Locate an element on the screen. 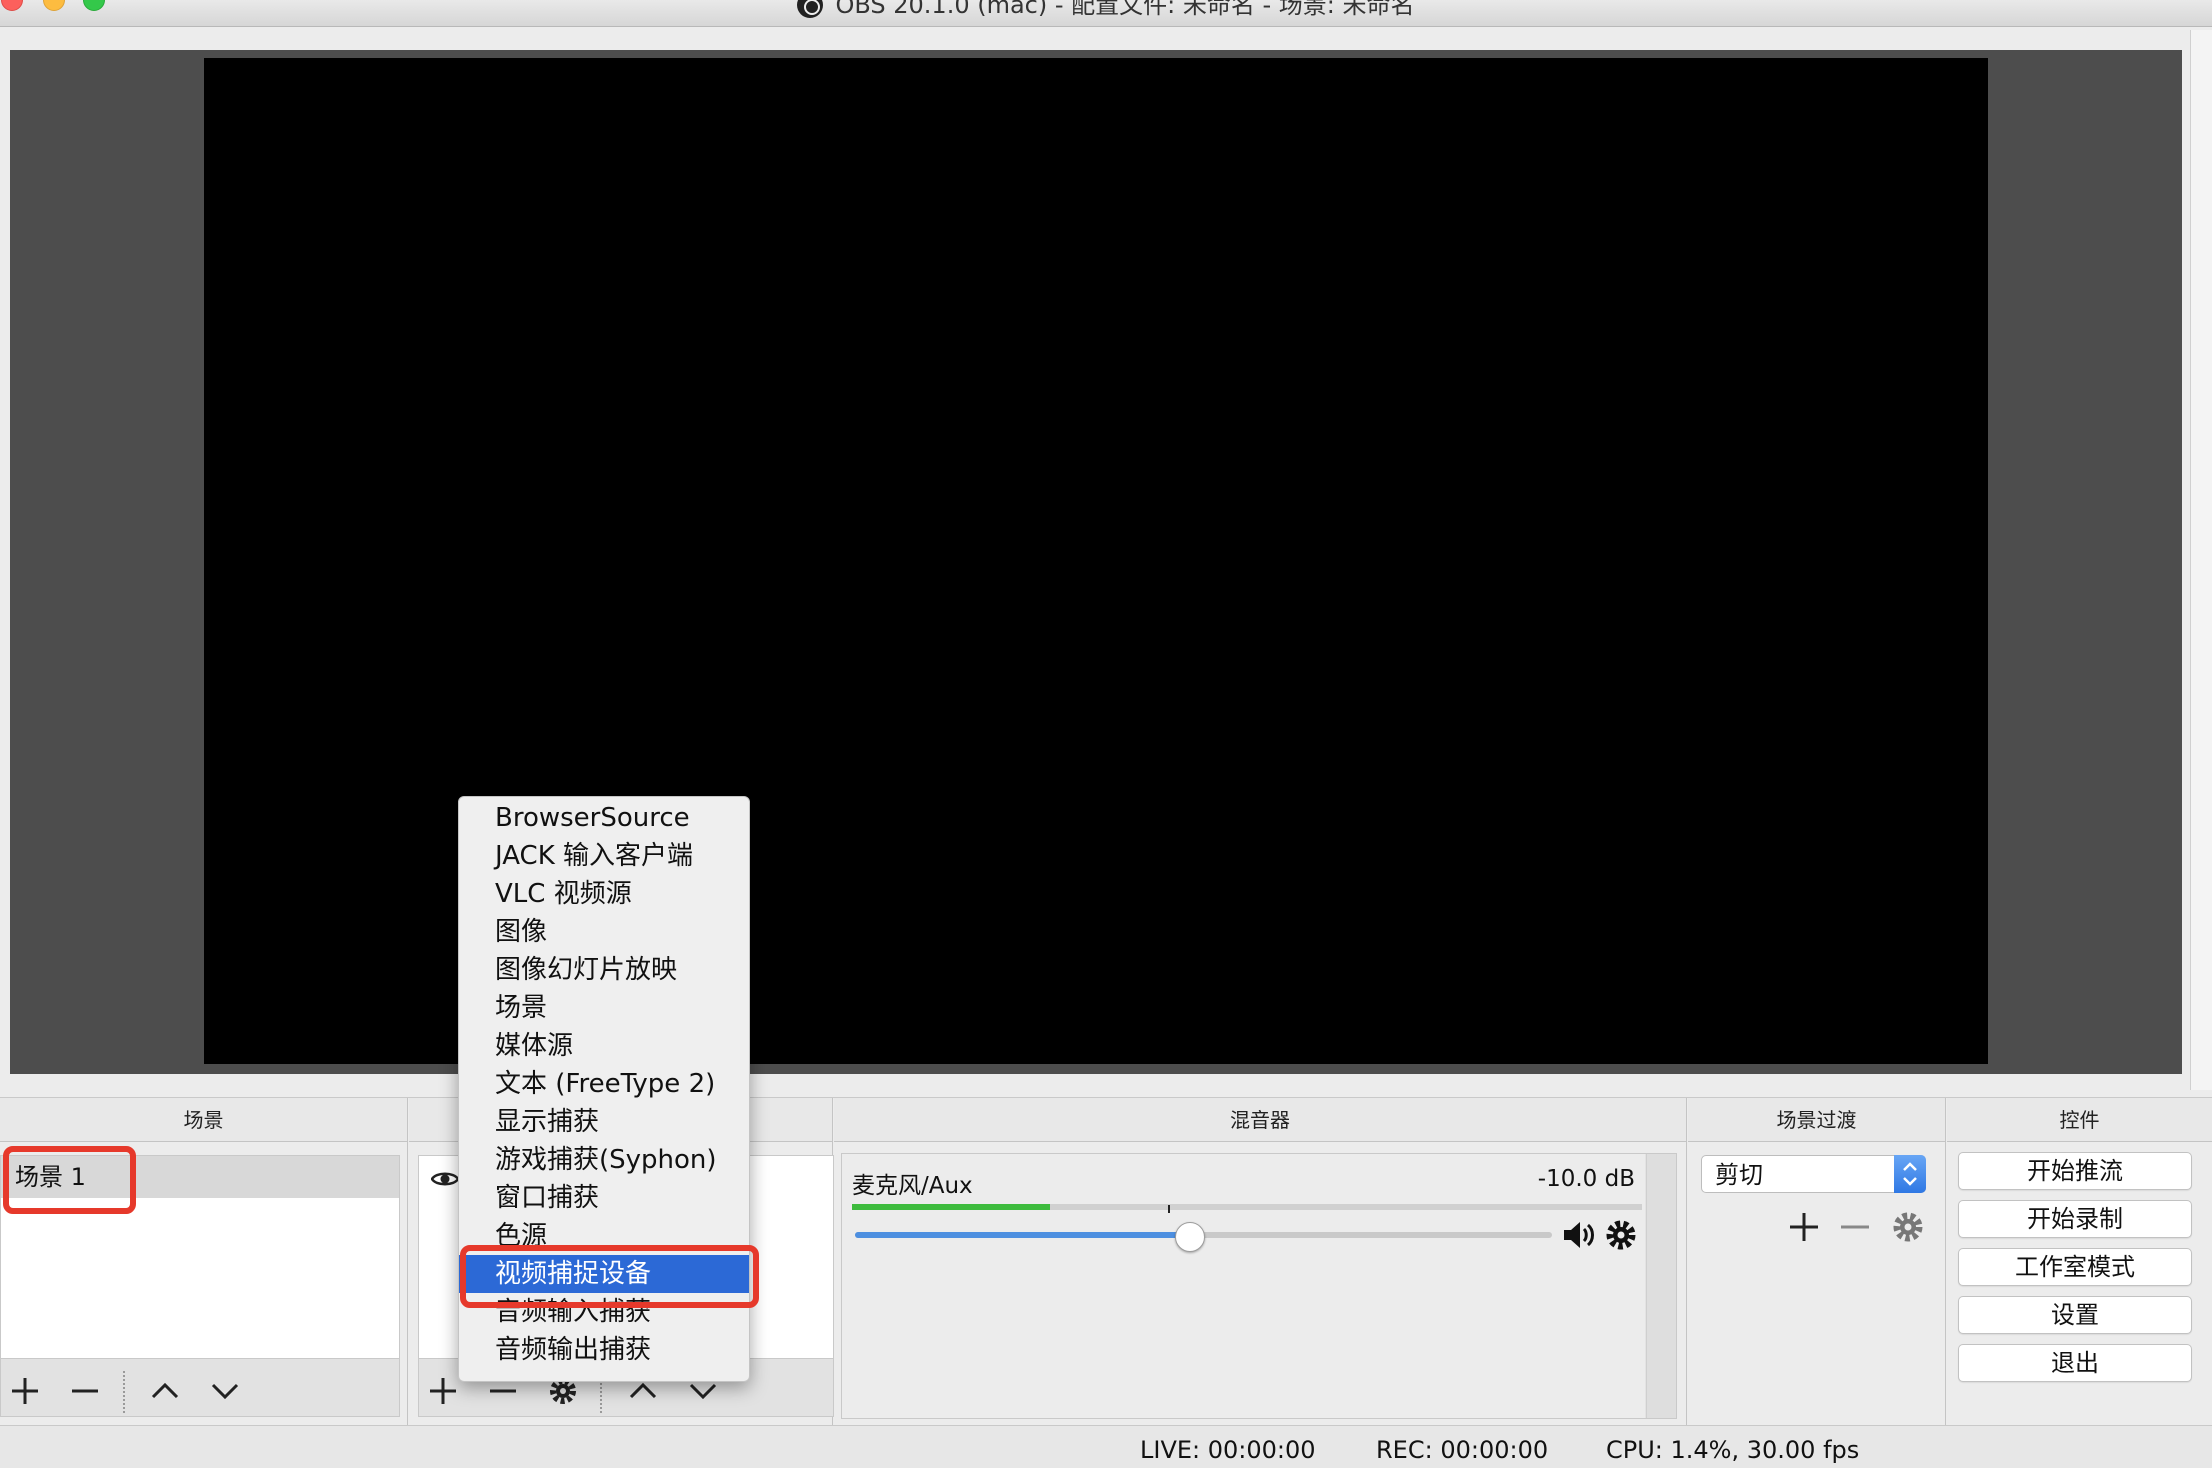 This screenshot has width=2212, height=1468. menu-item: 文本 (FreeType 2) is located at coordinates (604, 1084).